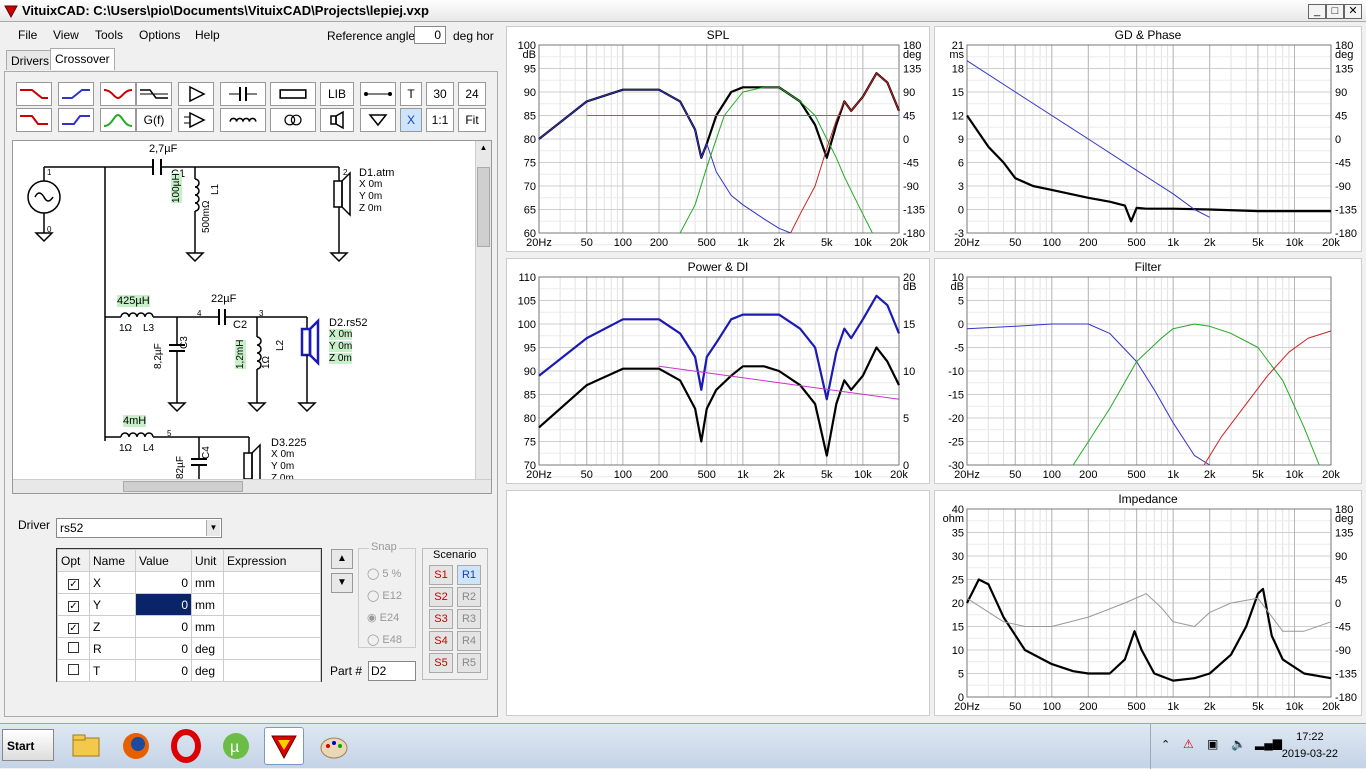 The image size is (1366, 769). Describe the element at coordinates (906, 140) in the screenshot. I see `y2-tick-label: 0` at that location.